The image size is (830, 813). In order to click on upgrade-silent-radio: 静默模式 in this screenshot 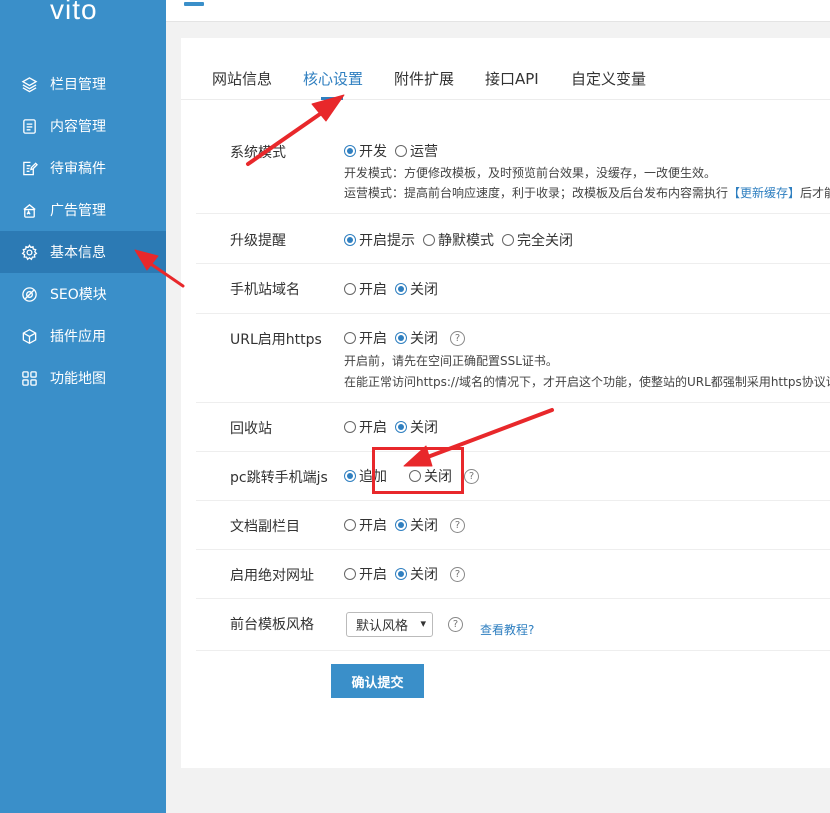, I will do `click(458, 240)`.